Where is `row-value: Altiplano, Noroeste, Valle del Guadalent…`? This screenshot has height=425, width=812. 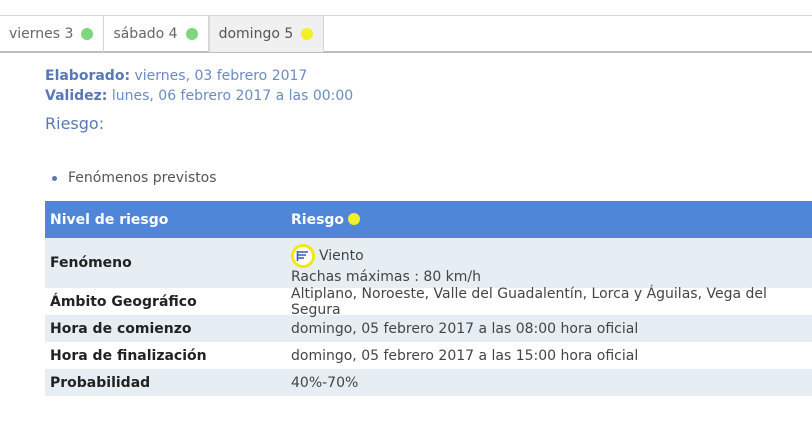
row-value: Altiplano, Noroeste, Valle del Guadalent… is located at coordinates (529, 301).